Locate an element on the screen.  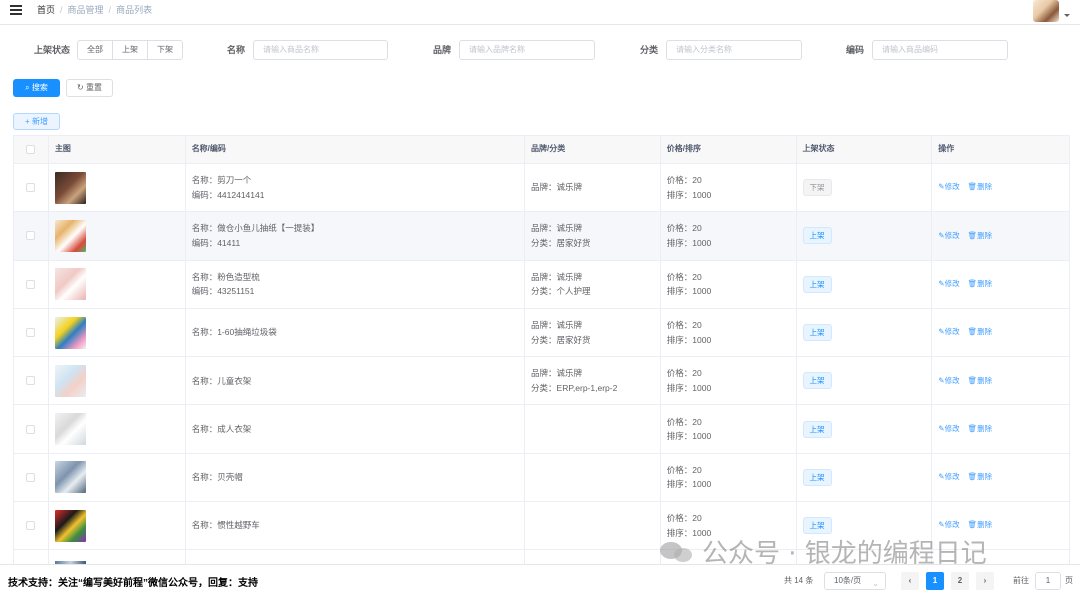
table-header: 主图 名称/编码 品牌/分类 价格/排序 上架状态 操作 is located at coordinates (541, 150).